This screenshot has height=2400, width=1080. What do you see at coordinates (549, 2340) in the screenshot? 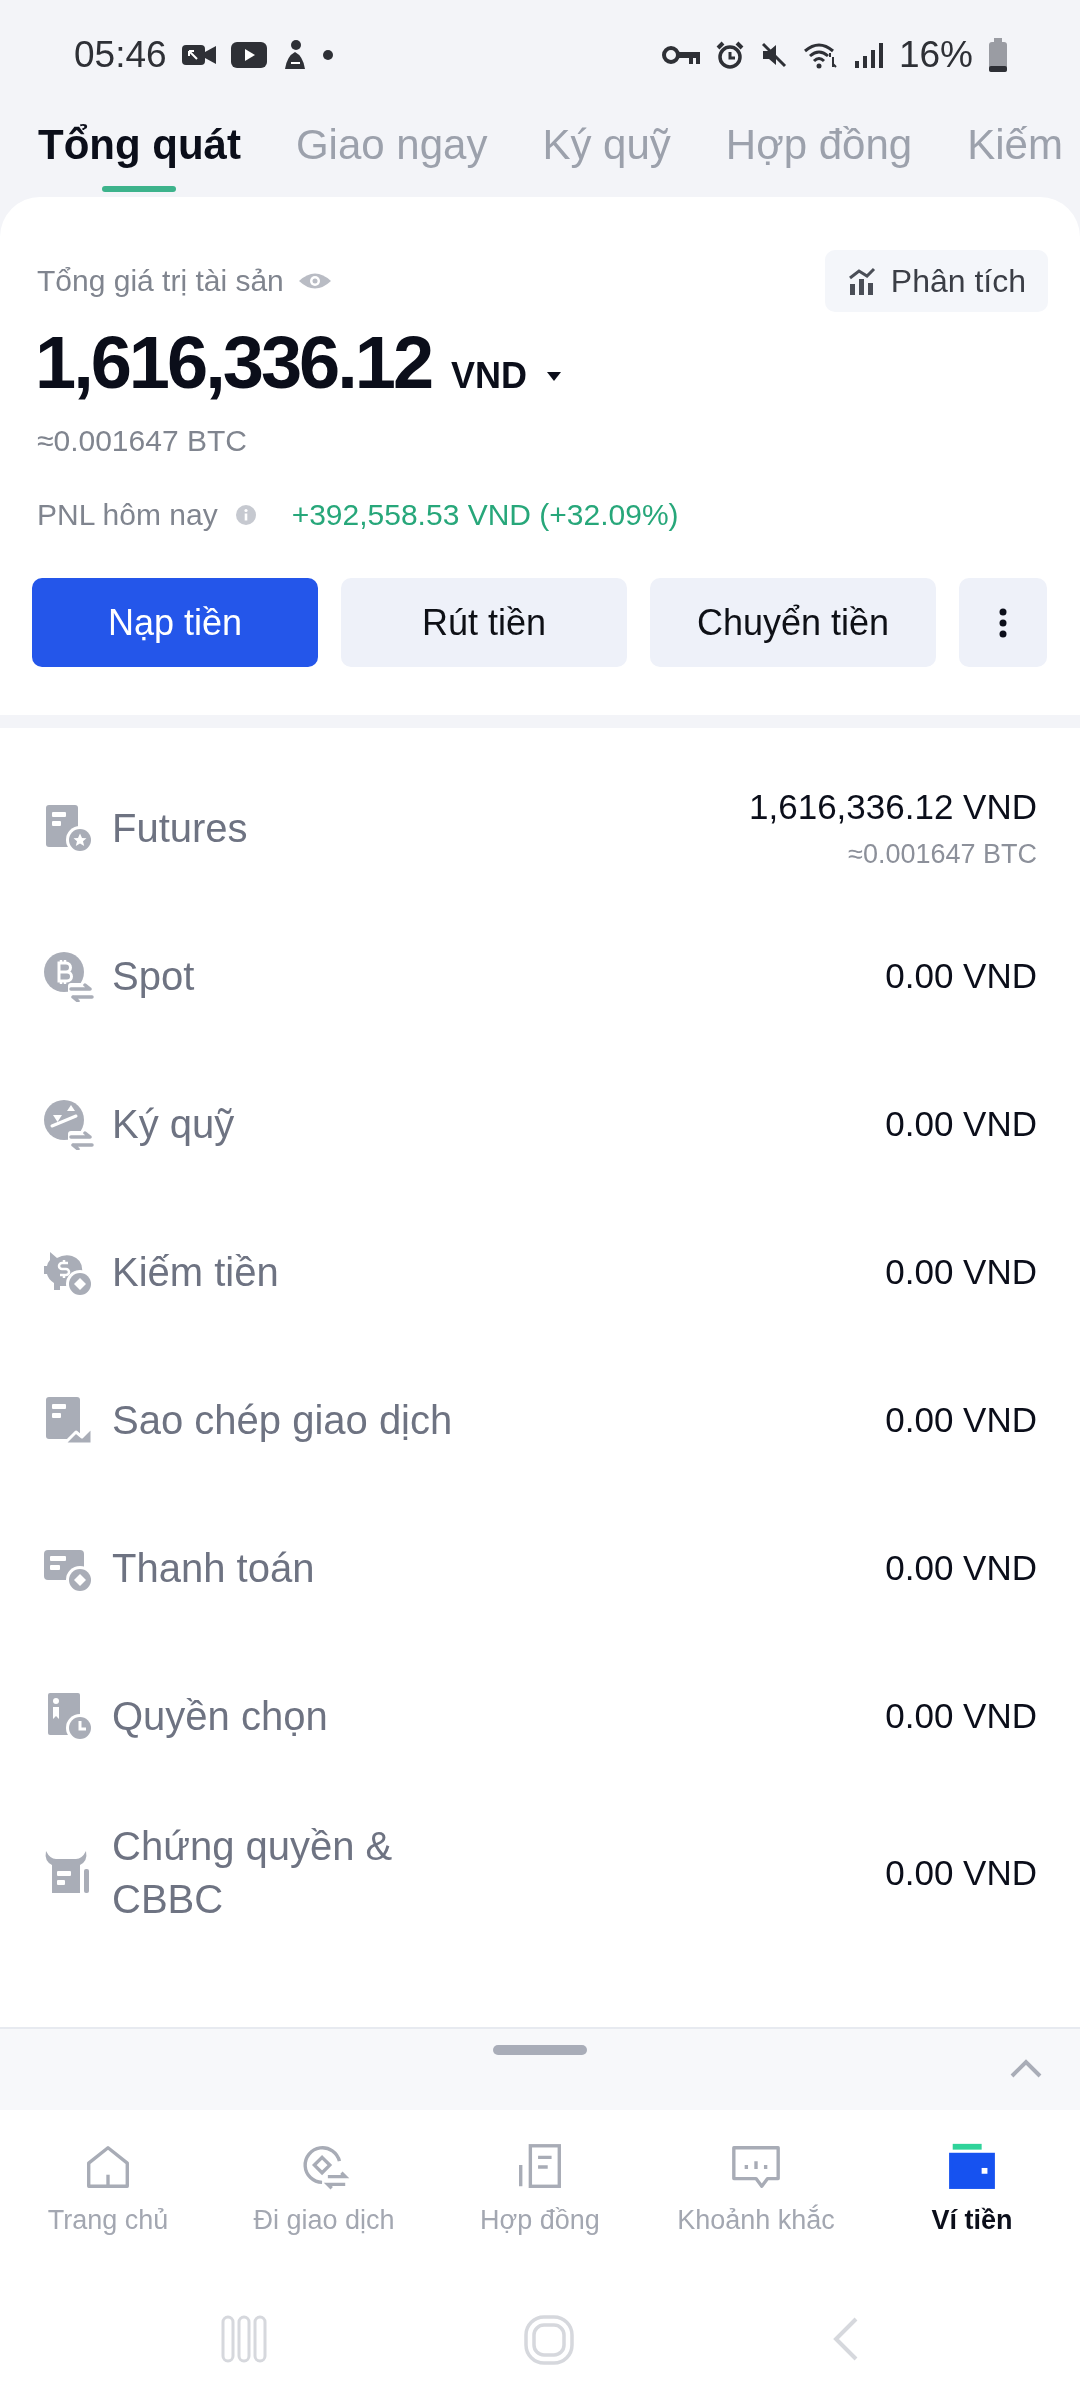
I see `system-home-icon` at bounding box center [549, 2340].